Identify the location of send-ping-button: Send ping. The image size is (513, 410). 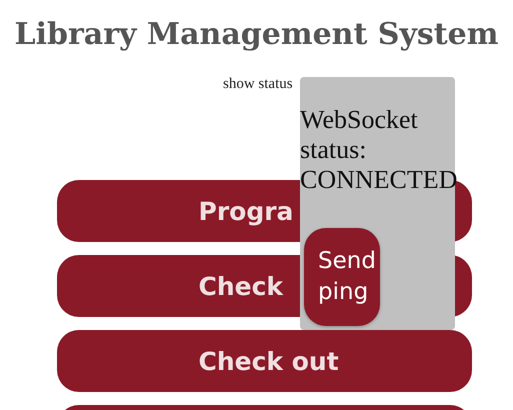
(342, 277).